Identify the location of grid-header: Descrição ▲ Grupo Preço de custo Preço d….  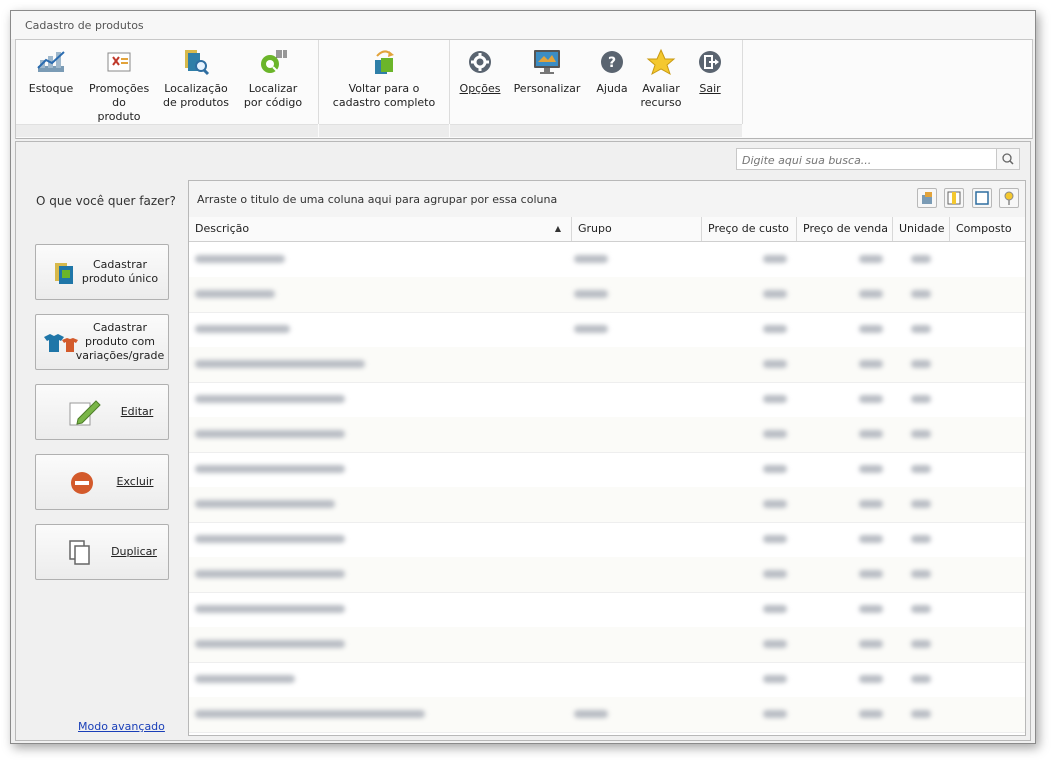
(607, 229).